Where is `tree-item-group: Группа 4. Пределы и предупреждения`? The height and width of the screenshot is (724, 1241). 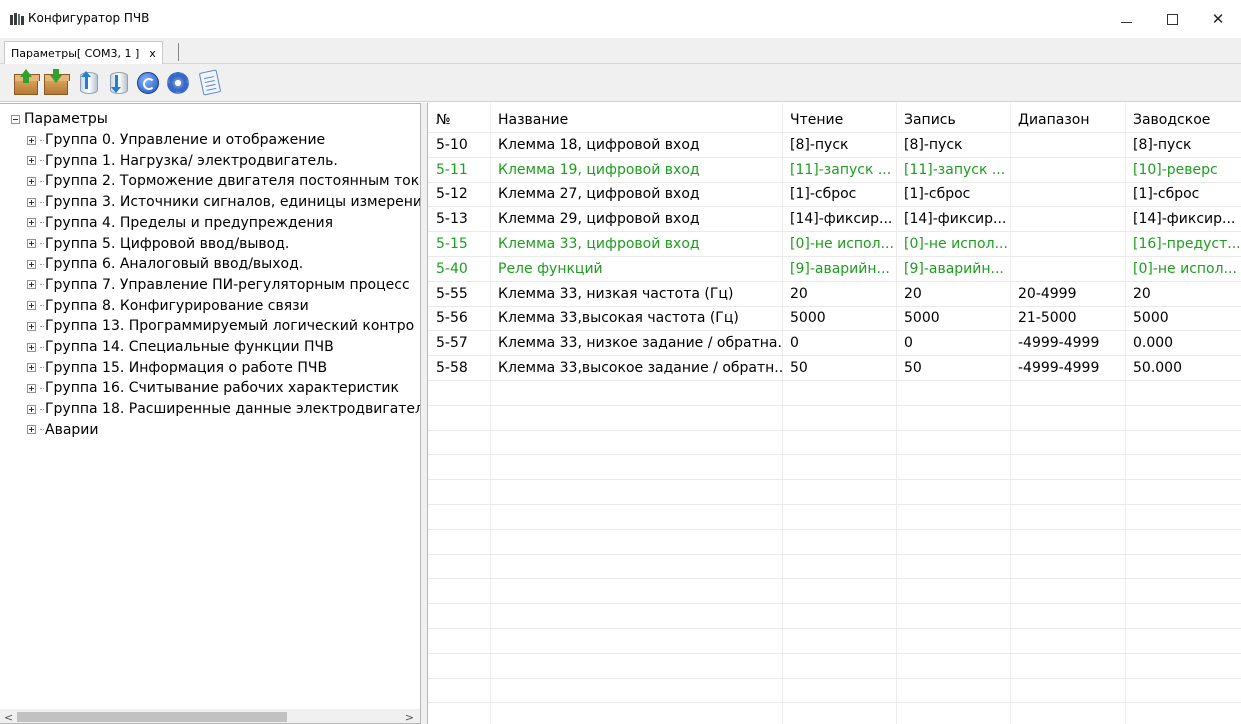 tree-item-group: Группа 4. Пределы и предупреждения is located at coordinates (180, 223).